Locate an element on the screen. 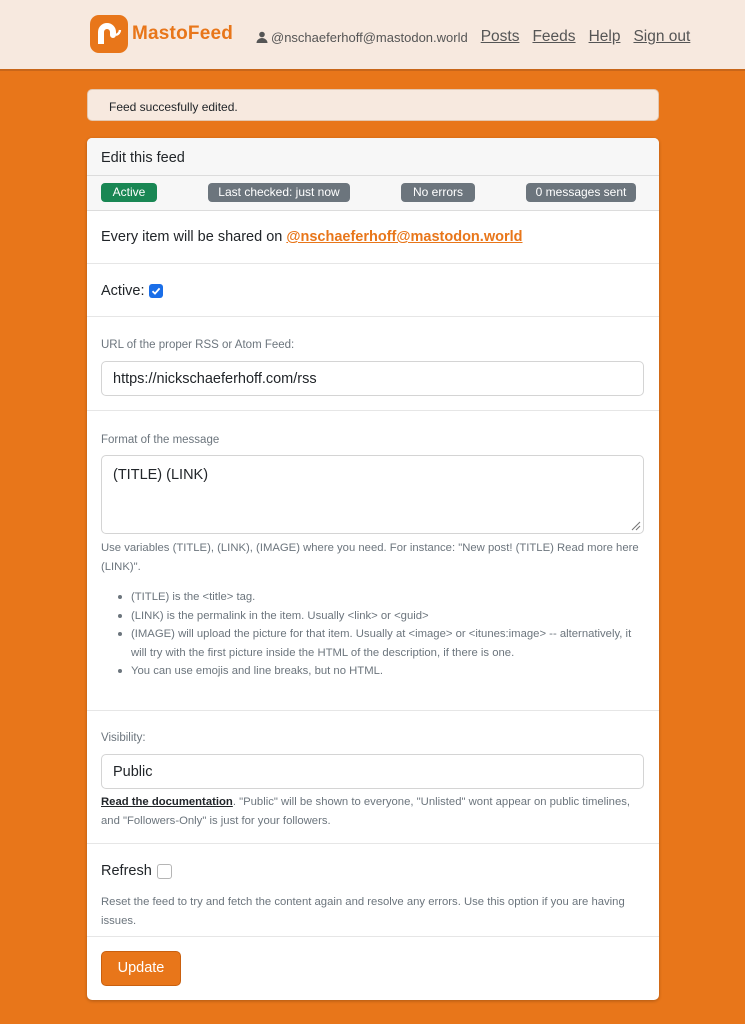 The width and height of the screenshot is (745, 1024). checkmark-icon is located at coordinates (155, 291).